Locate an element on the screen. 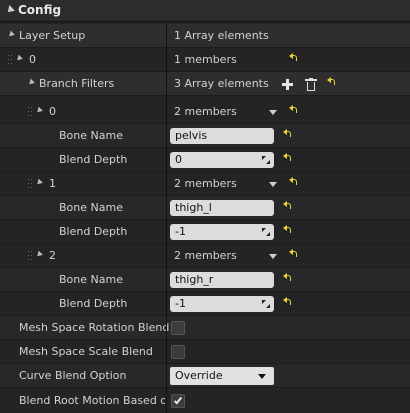  members-count: 1 members is located at coordinates (205, 59).